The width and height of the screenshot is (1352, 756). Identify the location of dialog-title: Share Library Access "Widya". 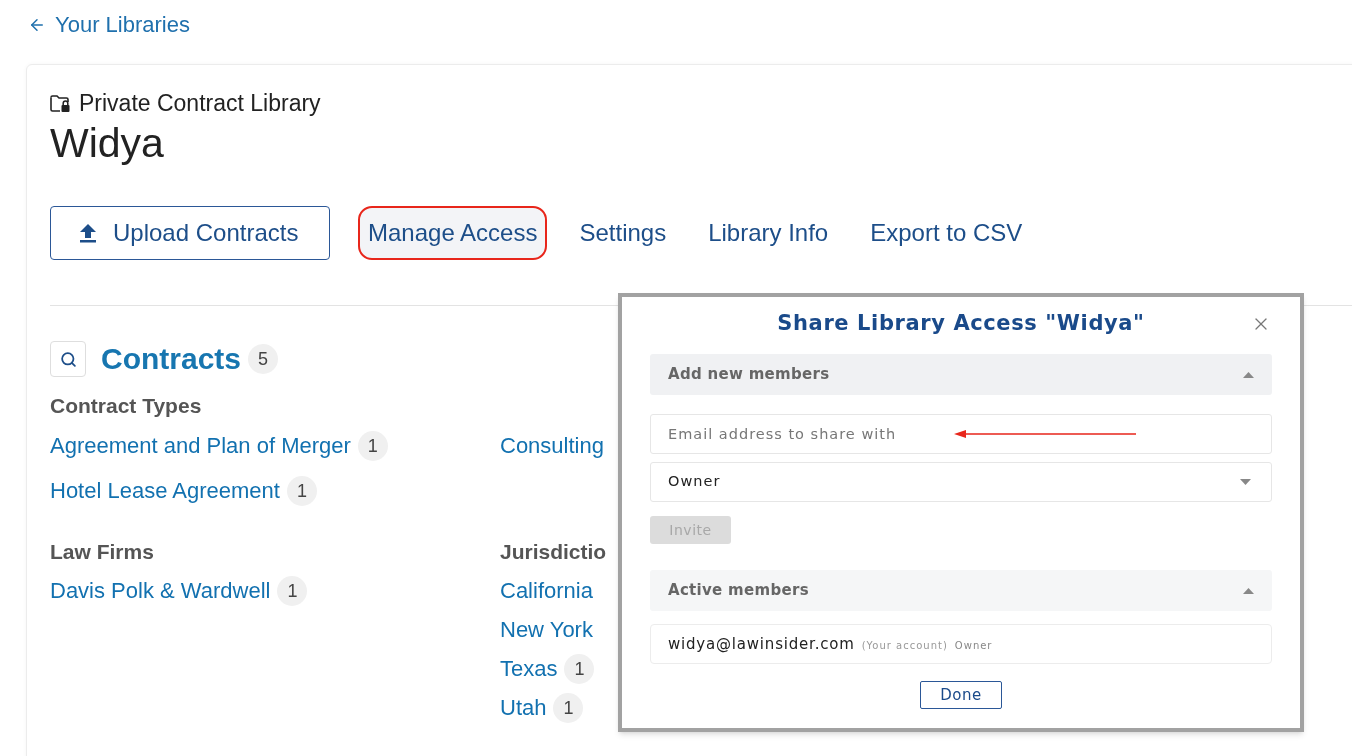
(961, 324).